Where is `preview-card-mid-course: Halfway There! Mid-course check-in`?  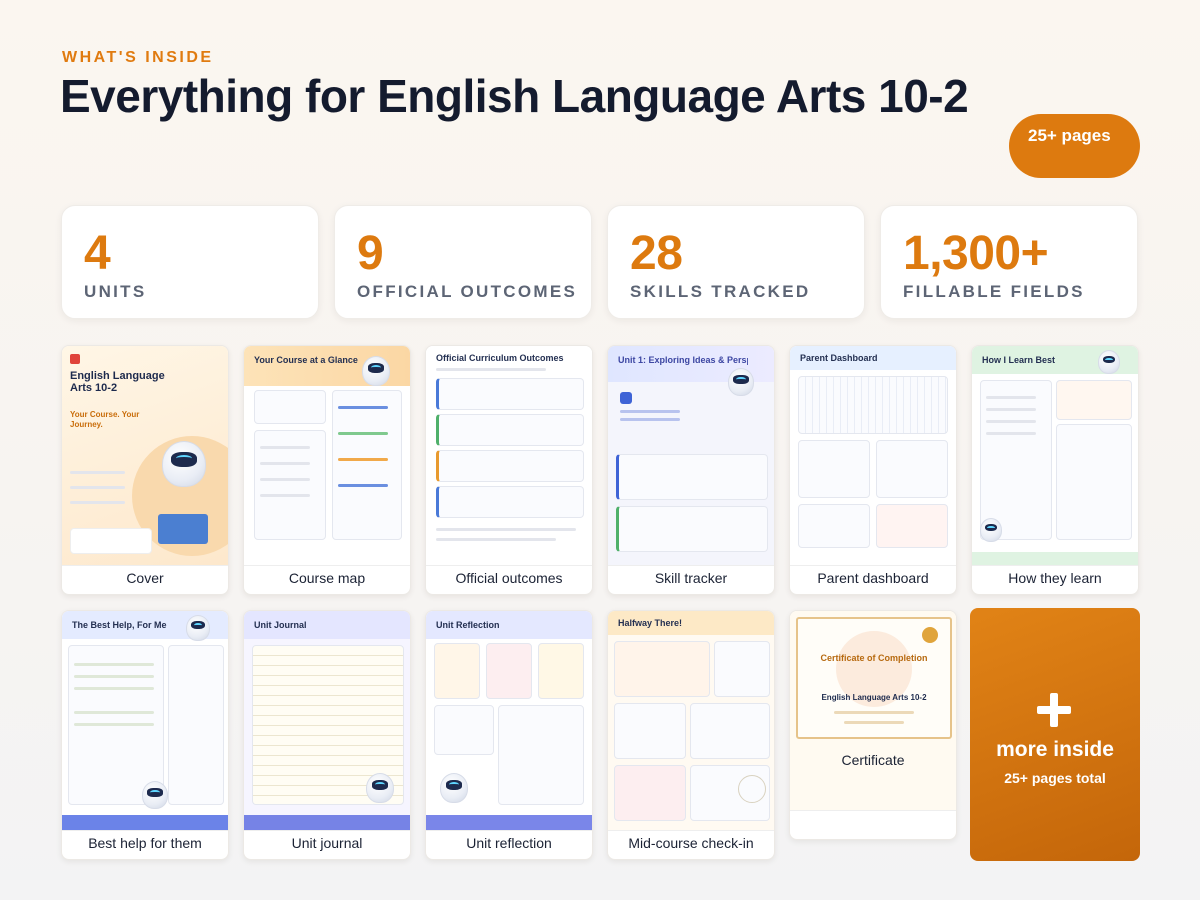 preview-card-mid-course: Halfway There! Mid-course check-in is located at coordinates (691, 735).